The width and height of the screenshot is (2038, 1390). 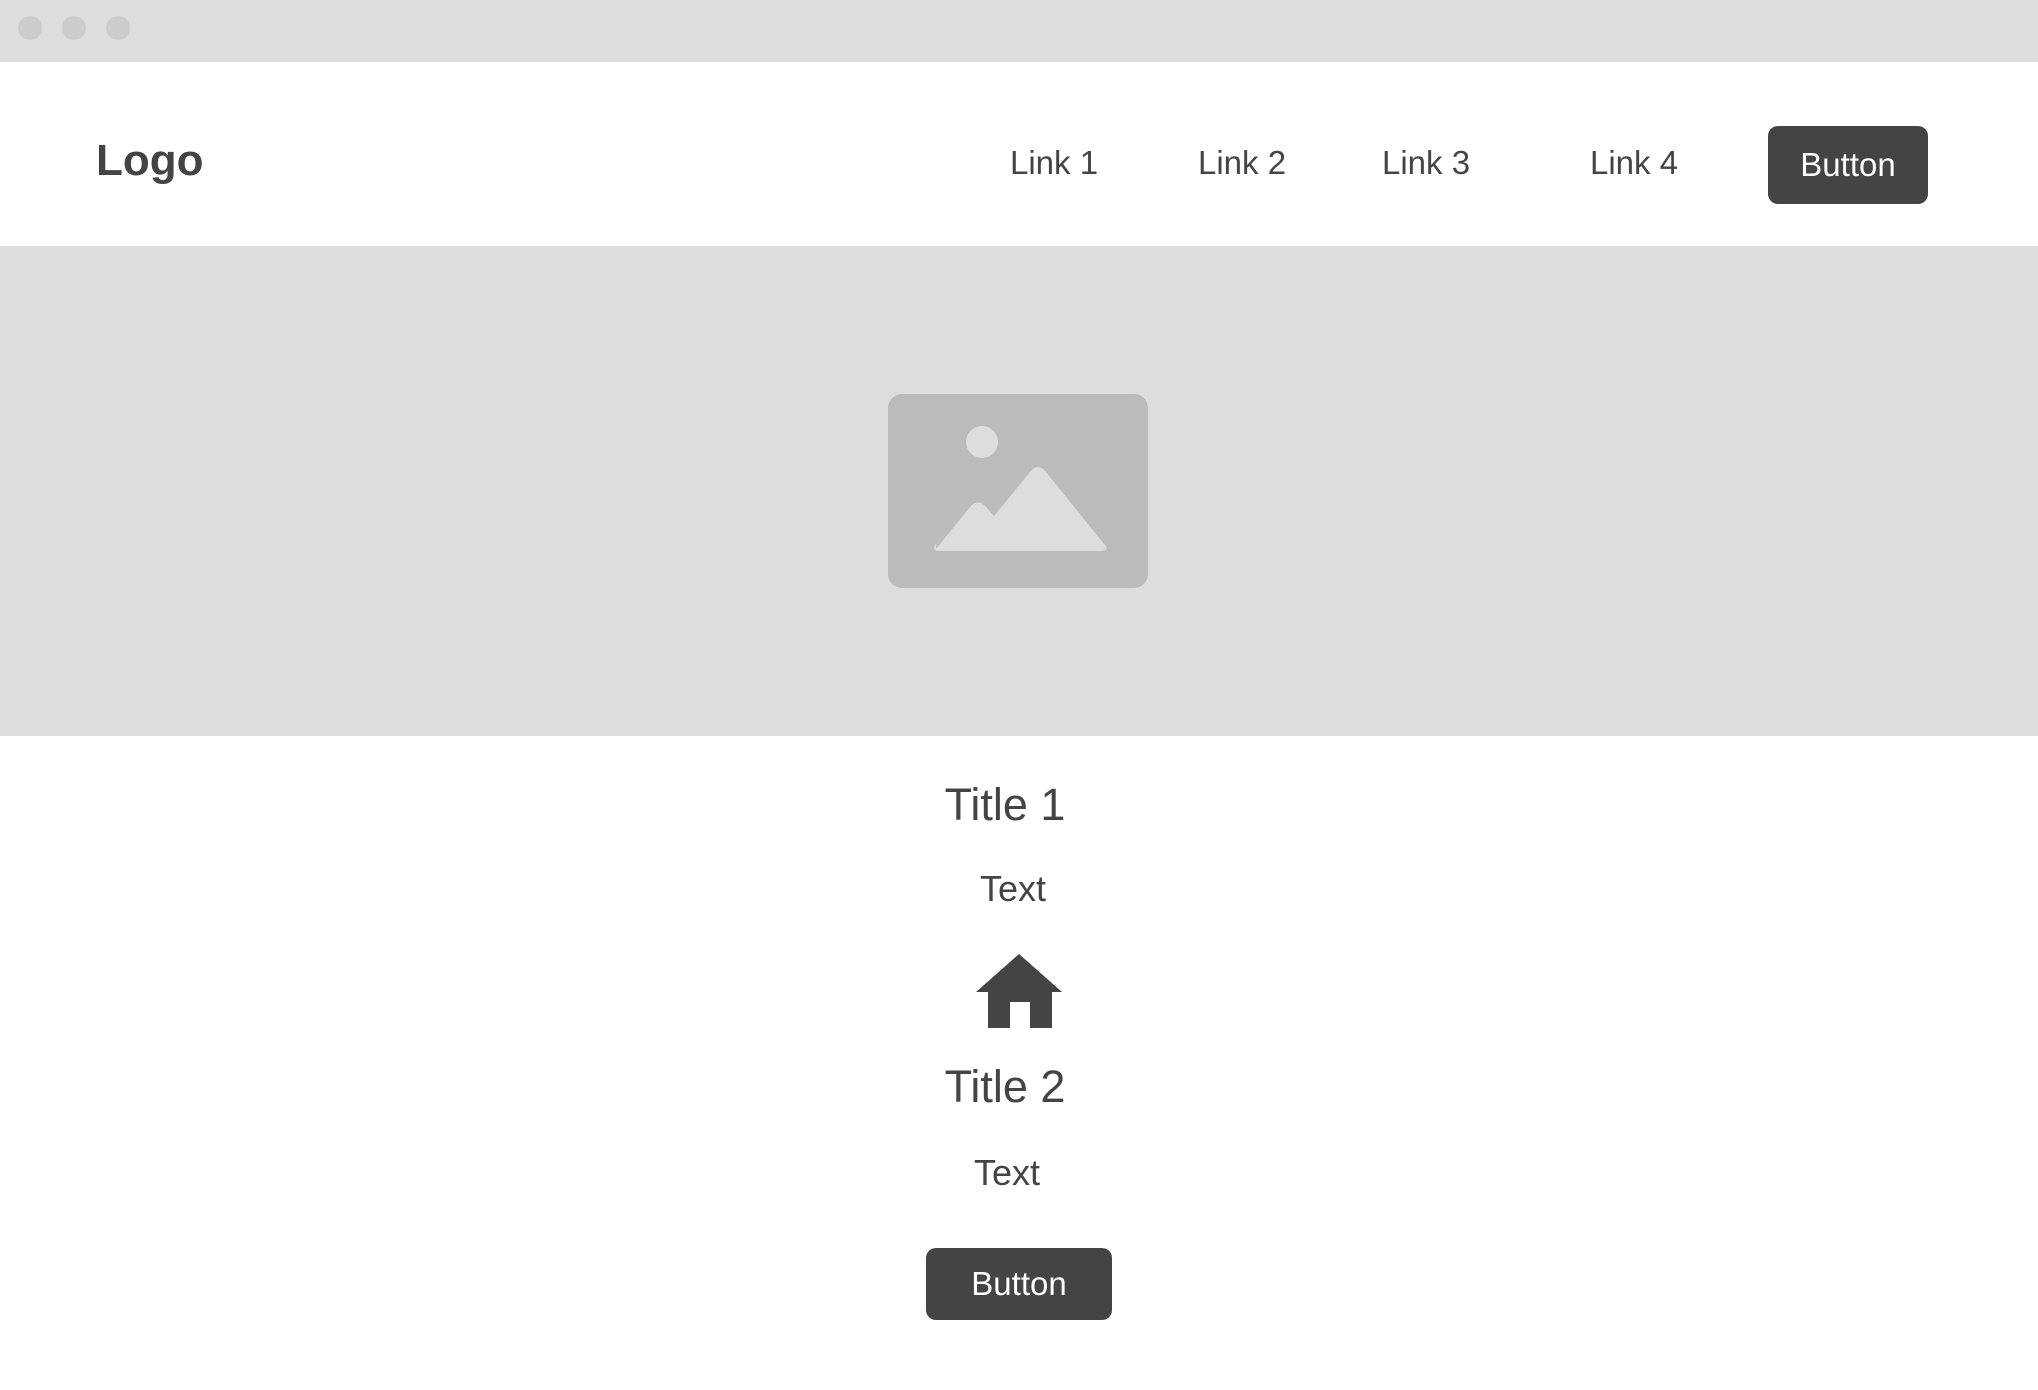 I want to click on site-header: Logo Link 1 Link 2 Link 3 Link 4 Button, so click(x=1019, y=154).